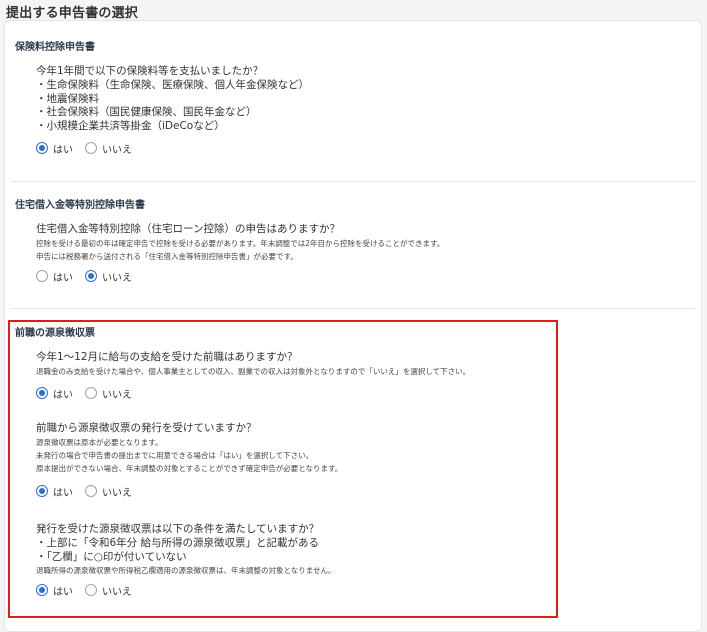 The image size is (707, 632). What do you see at coordinates (99, 442) in the screenshot?
I see `question-note: 源泉徴収票は原本が必要となります。` at bounding box center [99, 442].